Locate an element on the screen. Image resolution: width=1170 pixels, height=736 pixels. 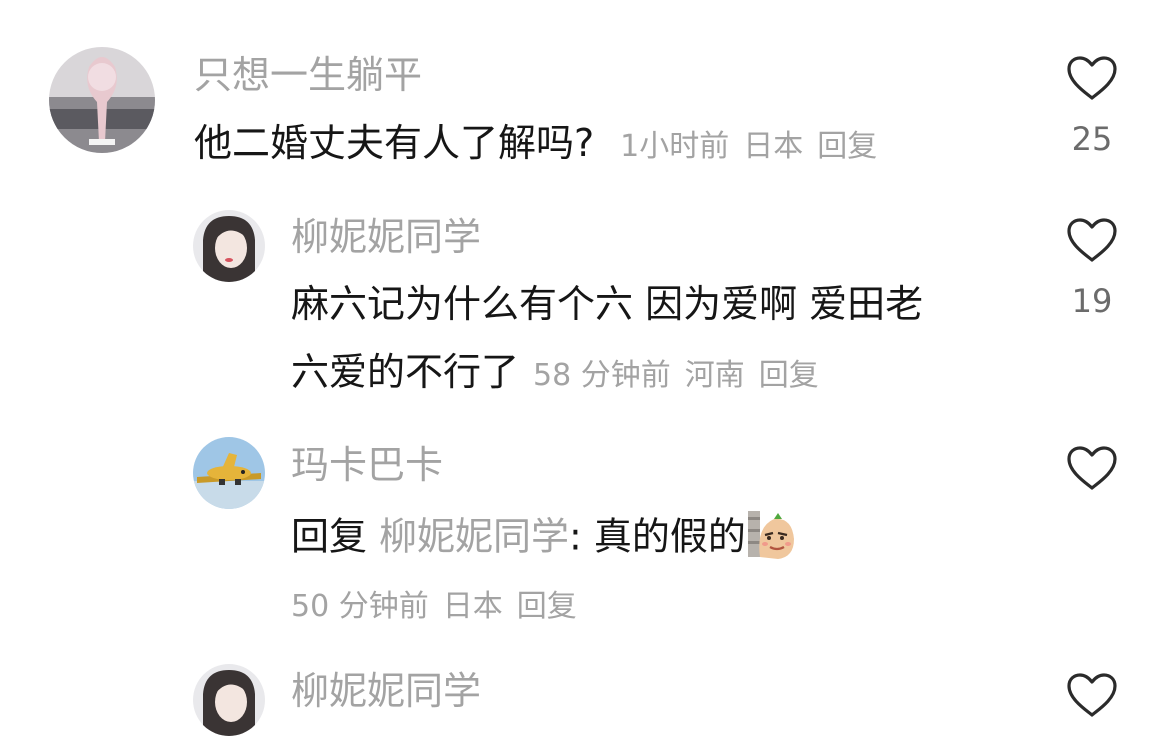
comment-username: 只想一生躺平 is located at coordinates (308, 75).